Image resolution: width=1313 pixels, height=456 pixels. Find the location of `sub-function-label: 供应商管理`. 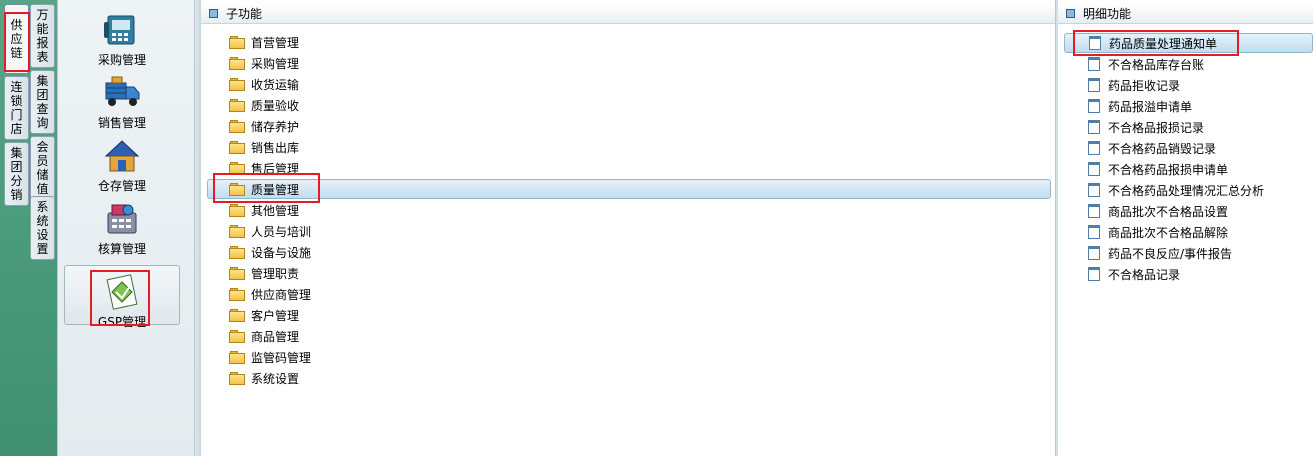

sub-function-label: 供应商管理 is located at coordinates (281, 294).